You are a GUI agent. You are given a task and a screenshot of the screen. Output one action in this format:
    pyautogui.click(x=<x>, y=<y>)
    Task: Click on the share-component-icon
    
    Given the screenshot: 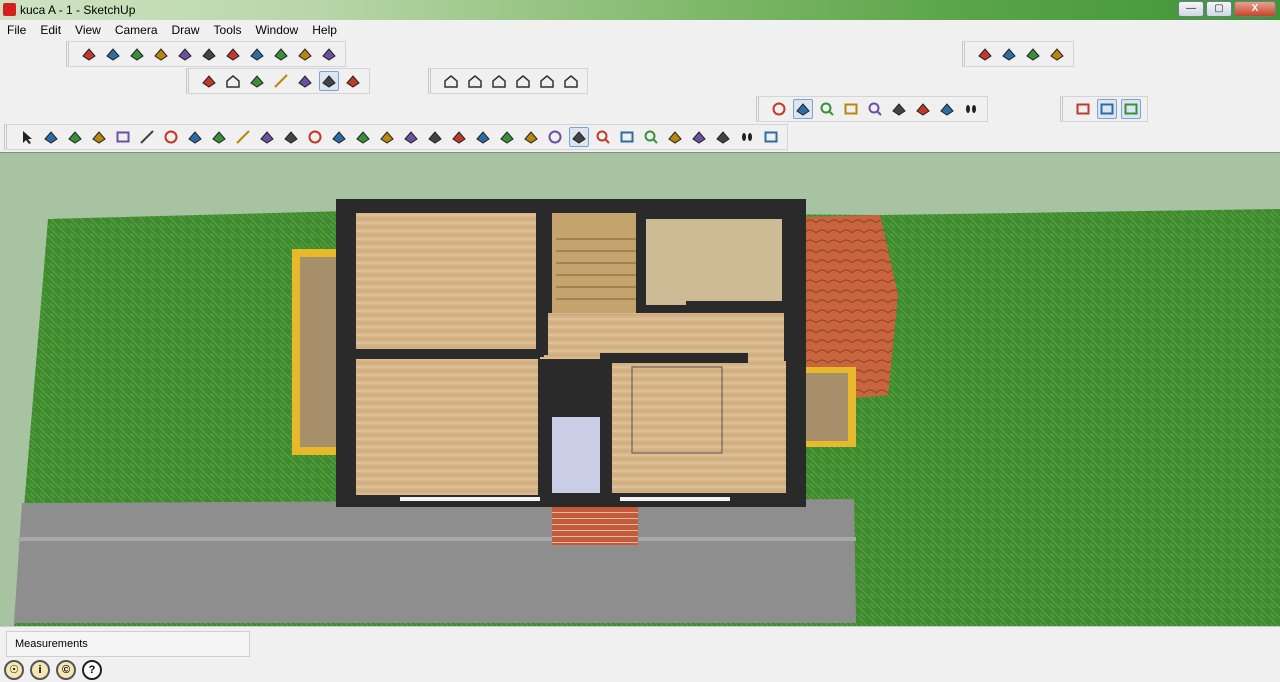 What is the action you would take?
    pyautogui.click(x=1033, y=54)
    